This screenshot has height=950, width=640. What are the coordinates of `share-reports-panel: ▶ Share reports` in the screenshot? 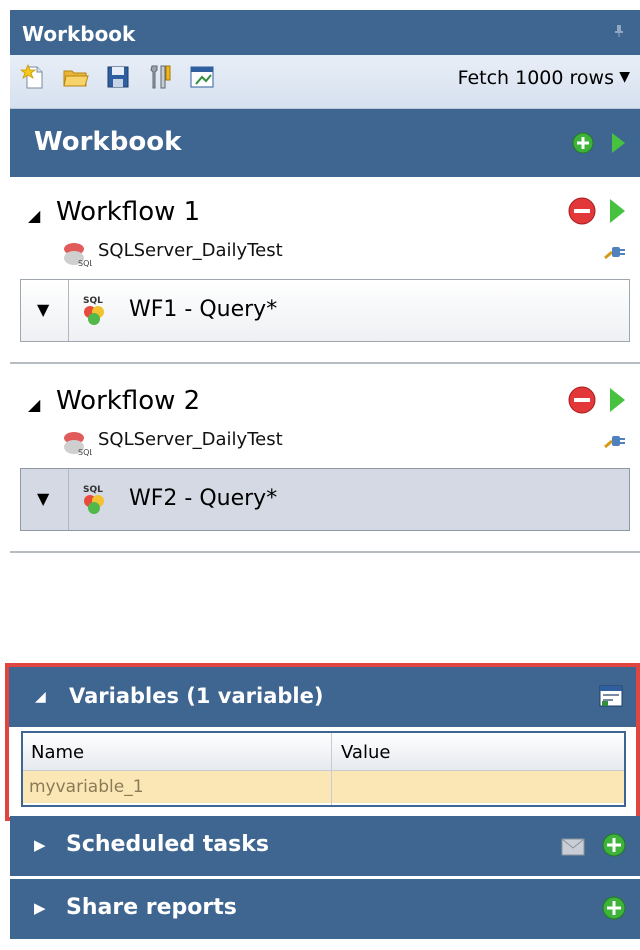 It's located at (325, 909).